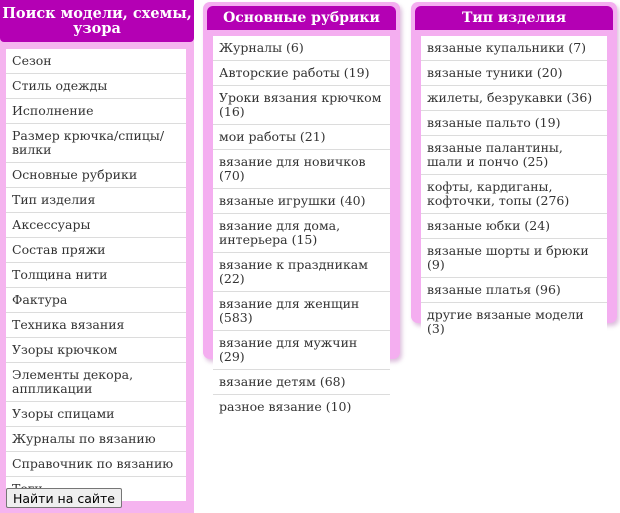  Describe the element at coordinates (301, 105) in the screenshot. I see `rubric-link: Уроки вязания крючком (16)` at that location.